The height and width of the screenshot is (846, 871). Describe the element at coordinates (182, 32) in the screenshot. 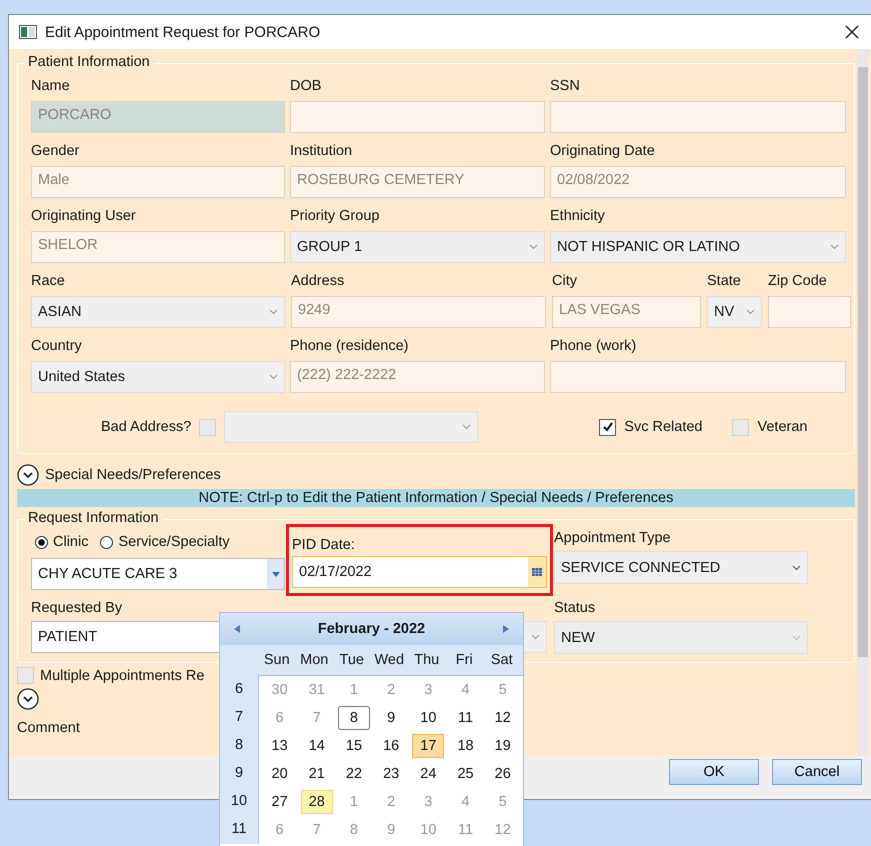

I see `window-title: Edit Appointment Request for PORCARO` at that location.